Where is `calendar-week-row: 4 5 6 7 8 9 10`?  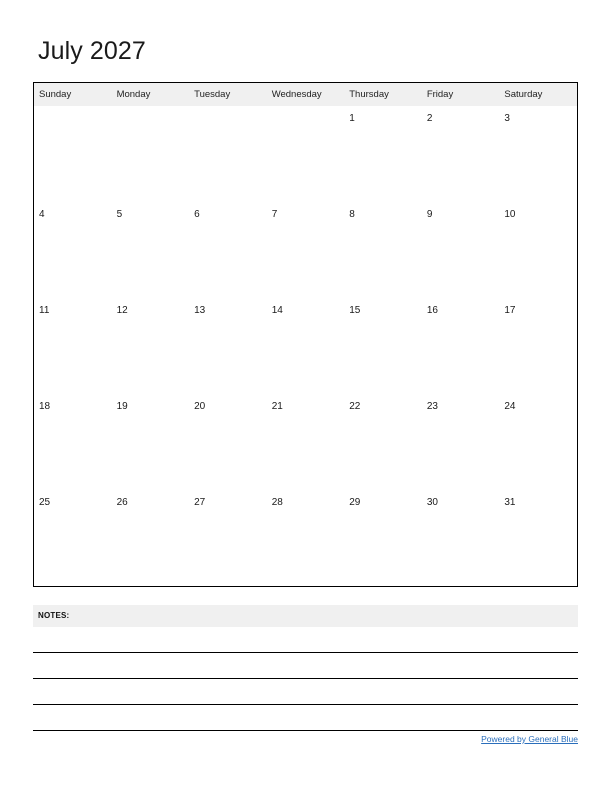
calendar-week-row: 4 5 6 7 8 9 10 is located at coordinates (305, 250).